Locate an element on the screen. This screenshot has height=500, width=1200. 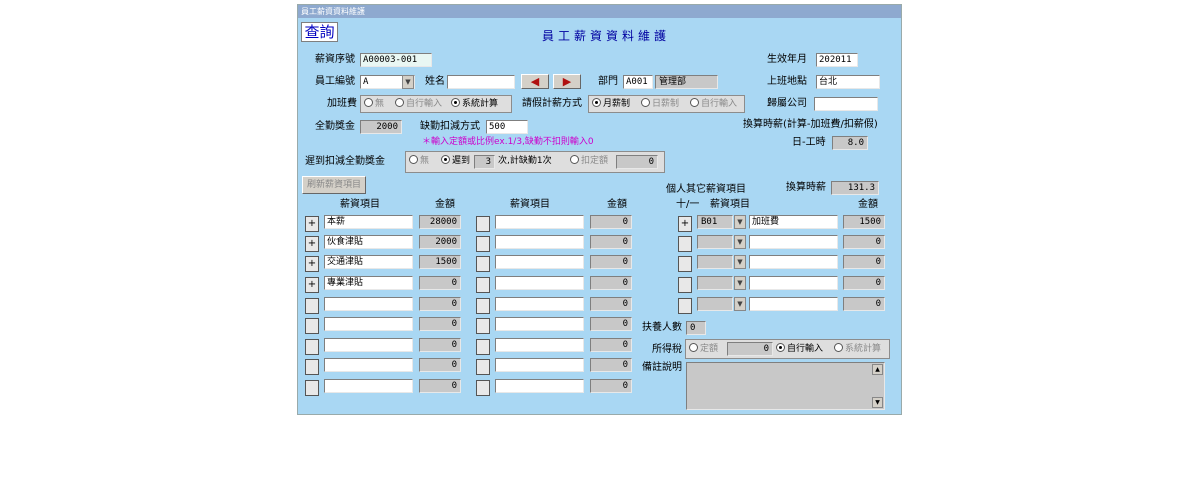
leave-method-option-monthly: 月薪制 is located at coordinates (611, 104).